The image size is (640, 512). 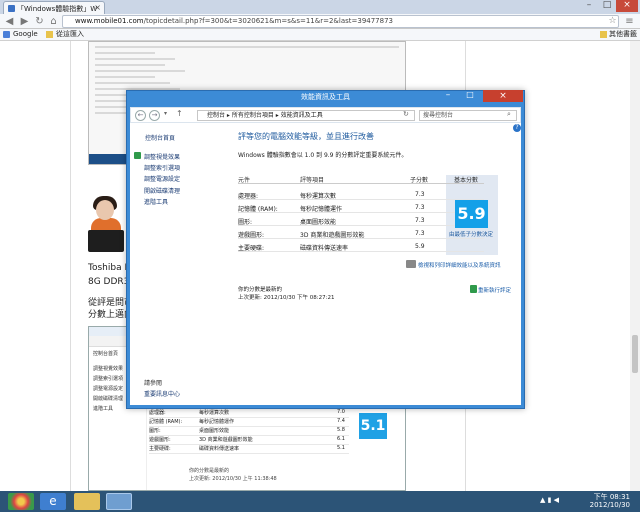 What do you see at coordinates (341, 421) in the screenshot?
I see `bg-row-score: 7.4` at bounding box center [341, 421].